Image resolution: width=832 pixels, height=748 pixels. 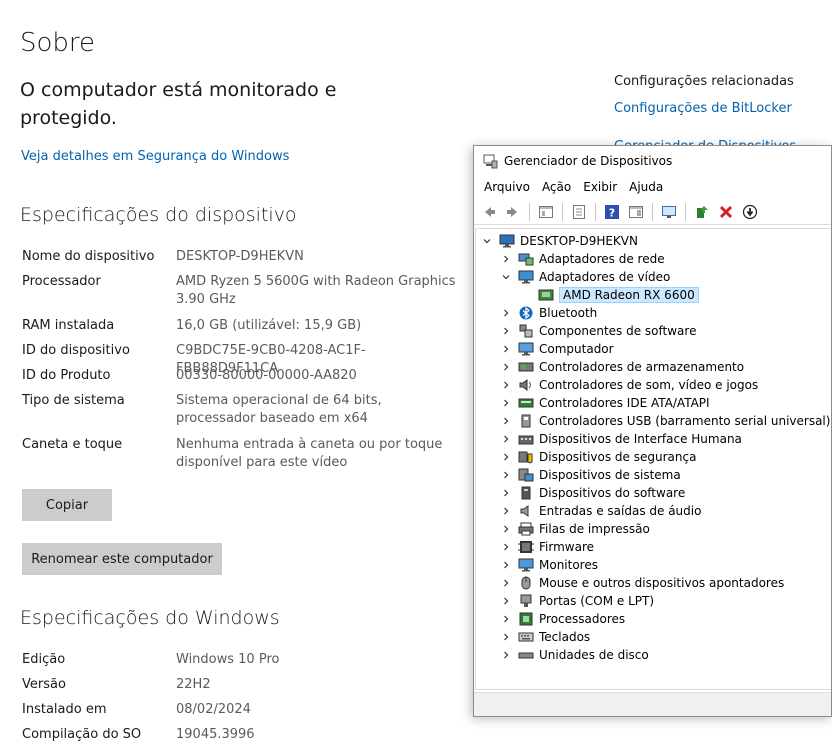 What do you see at coordinates (612, 212) in the screenshot?
I see `help-icon: ?` at bounding box center [612, 212].